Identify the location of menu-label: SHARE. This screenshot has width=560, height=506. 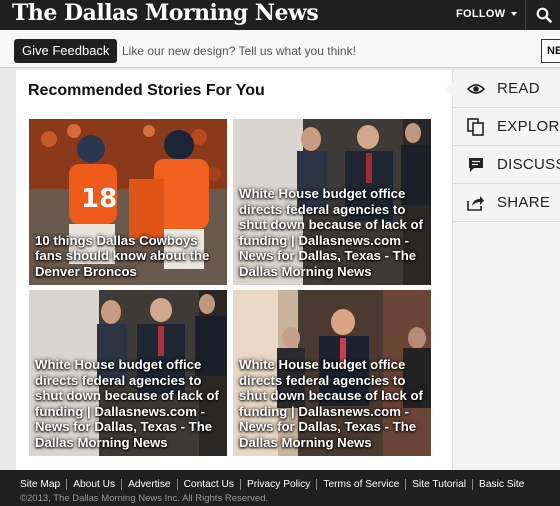
(524, 202).